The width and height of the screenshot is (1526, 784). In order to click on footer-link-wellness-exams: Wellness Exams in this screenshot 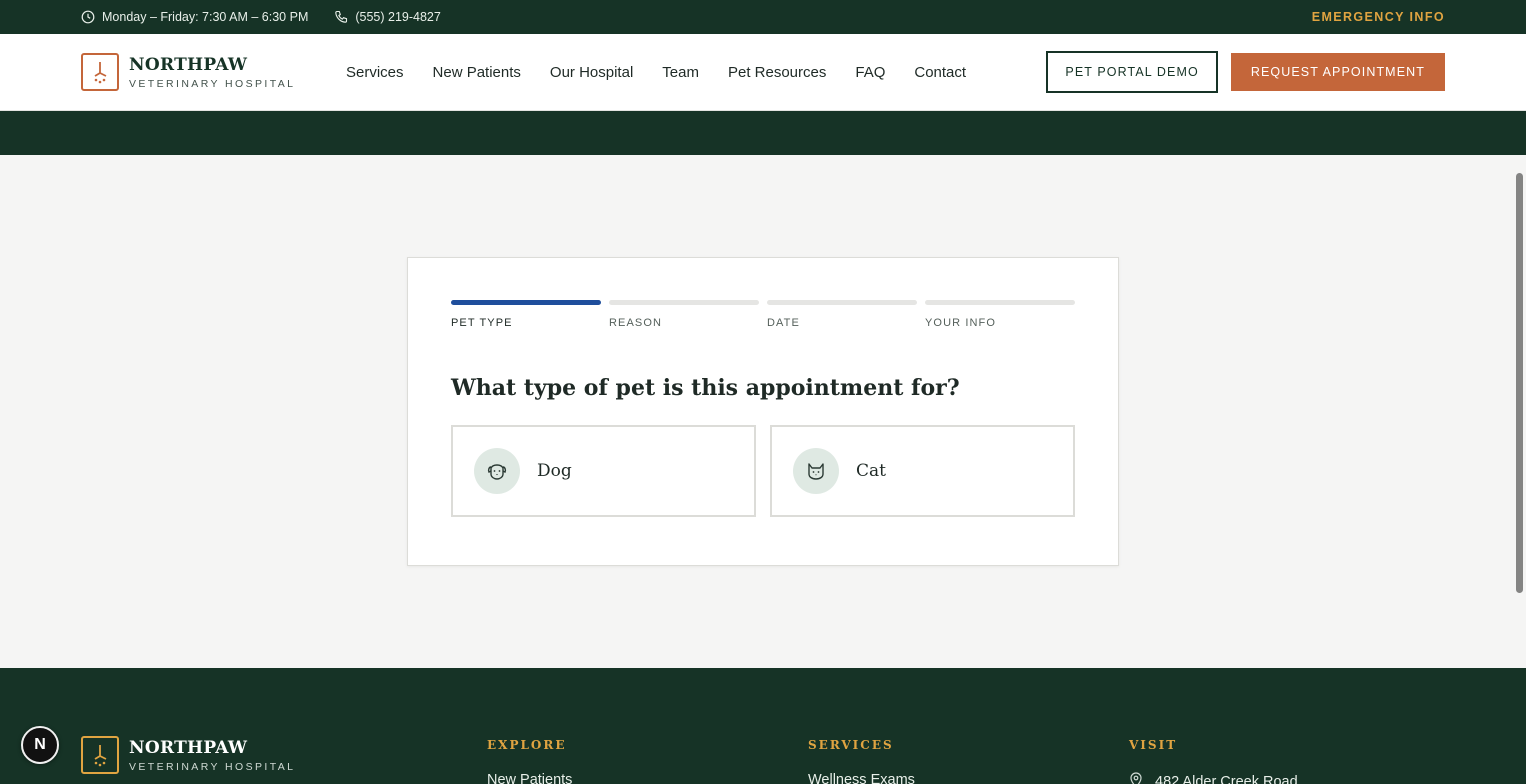, I will do `click(861, 778)`.